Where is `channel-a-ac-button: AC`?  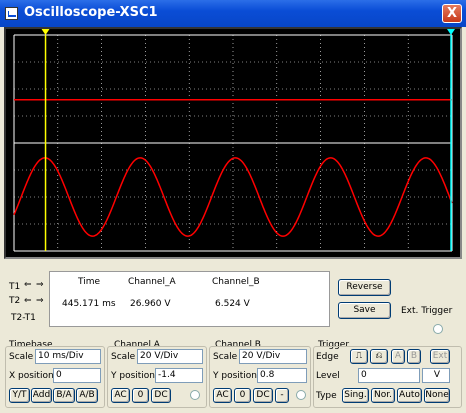 channel-a-ac-button: AC is located at coordinates (120, 395).